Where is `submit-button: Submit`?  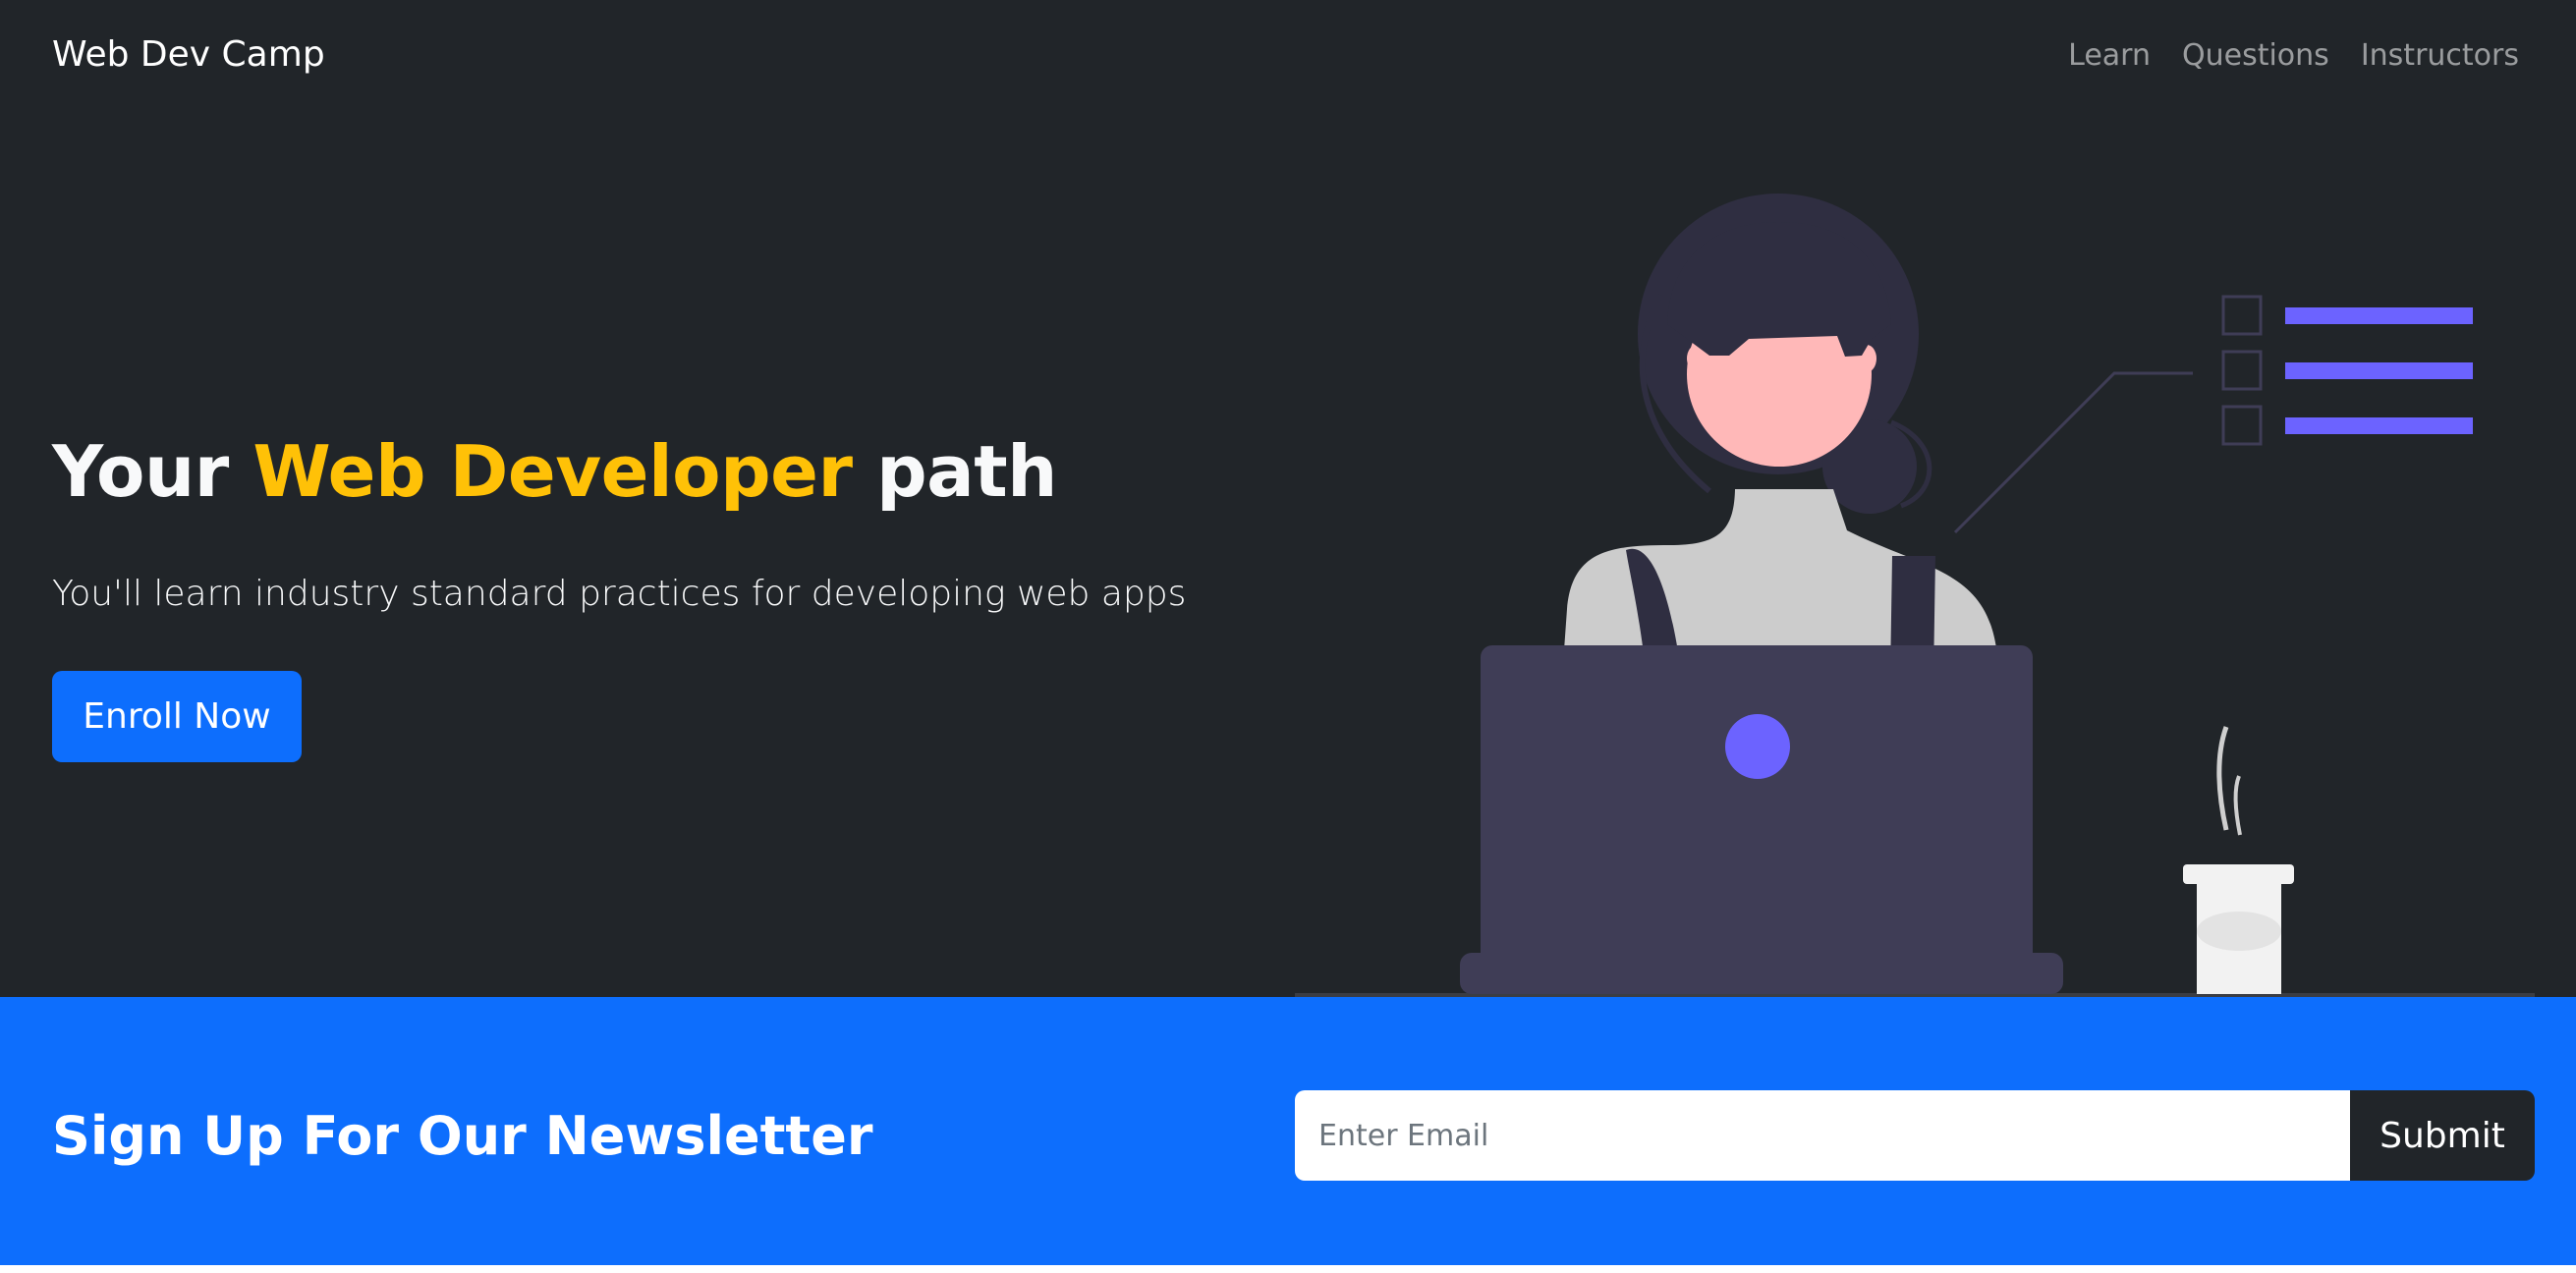 submit-button: Submit is located at coordinates (2442, 1135).